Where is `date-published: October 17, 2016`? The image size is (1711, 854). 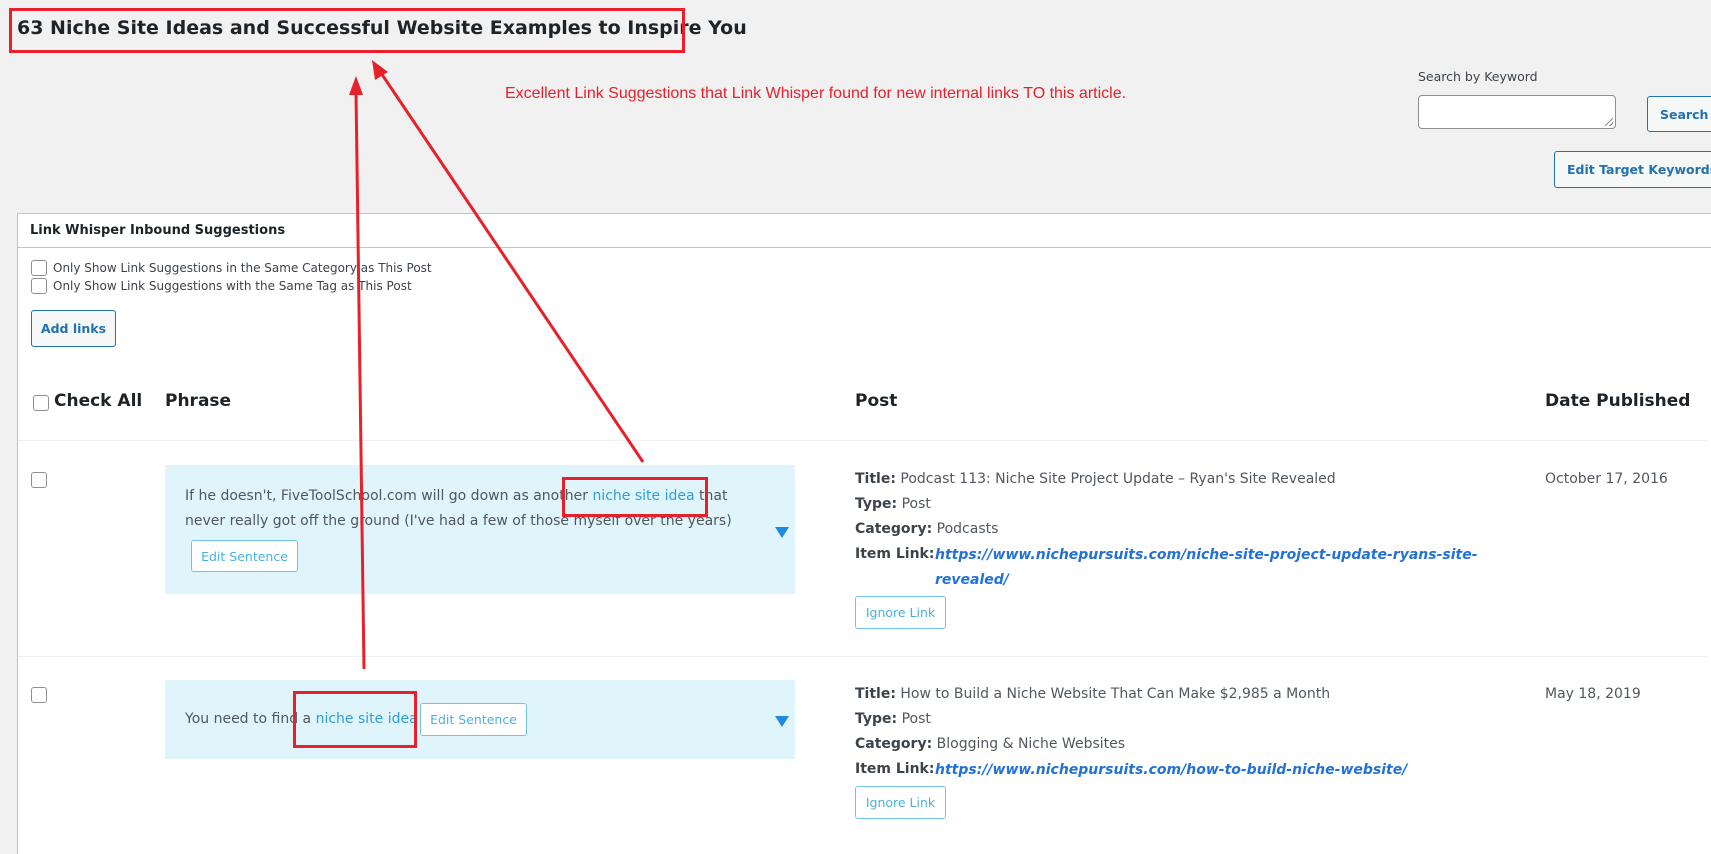 date-published: October 17, 2016 is located at coordinates (1606, 479).